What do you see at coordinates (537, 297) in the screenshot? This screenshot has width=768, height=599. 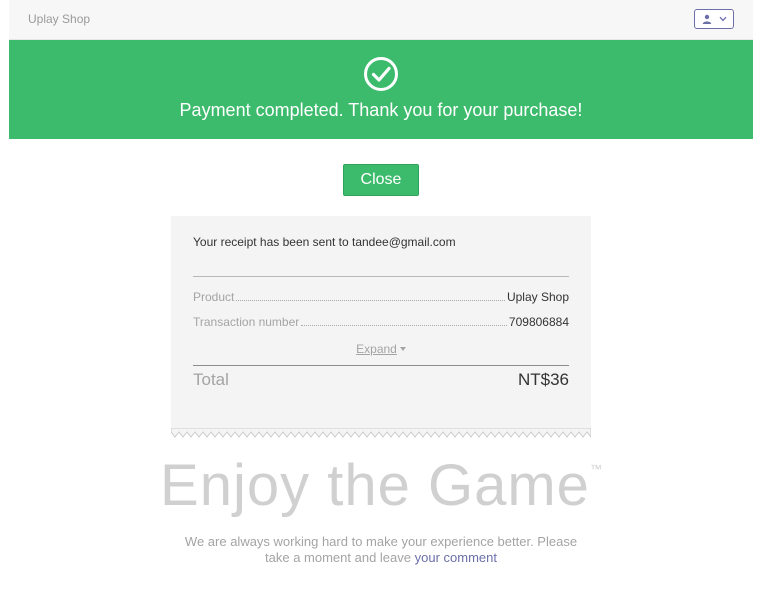 I see `product-value: Uplay Shop` at bounding box center [537, 297].